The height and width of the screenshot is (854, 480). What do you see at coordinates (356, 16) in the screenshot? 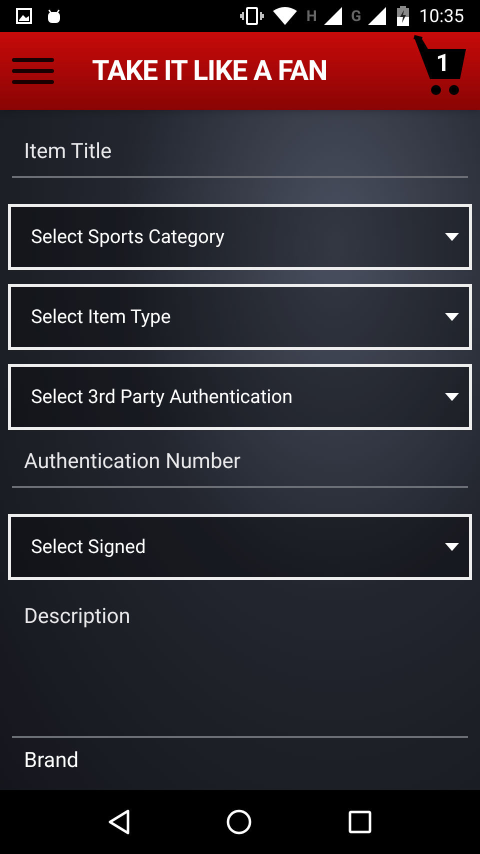
I see `network-type-label: G` at bounding box center [356, 16].